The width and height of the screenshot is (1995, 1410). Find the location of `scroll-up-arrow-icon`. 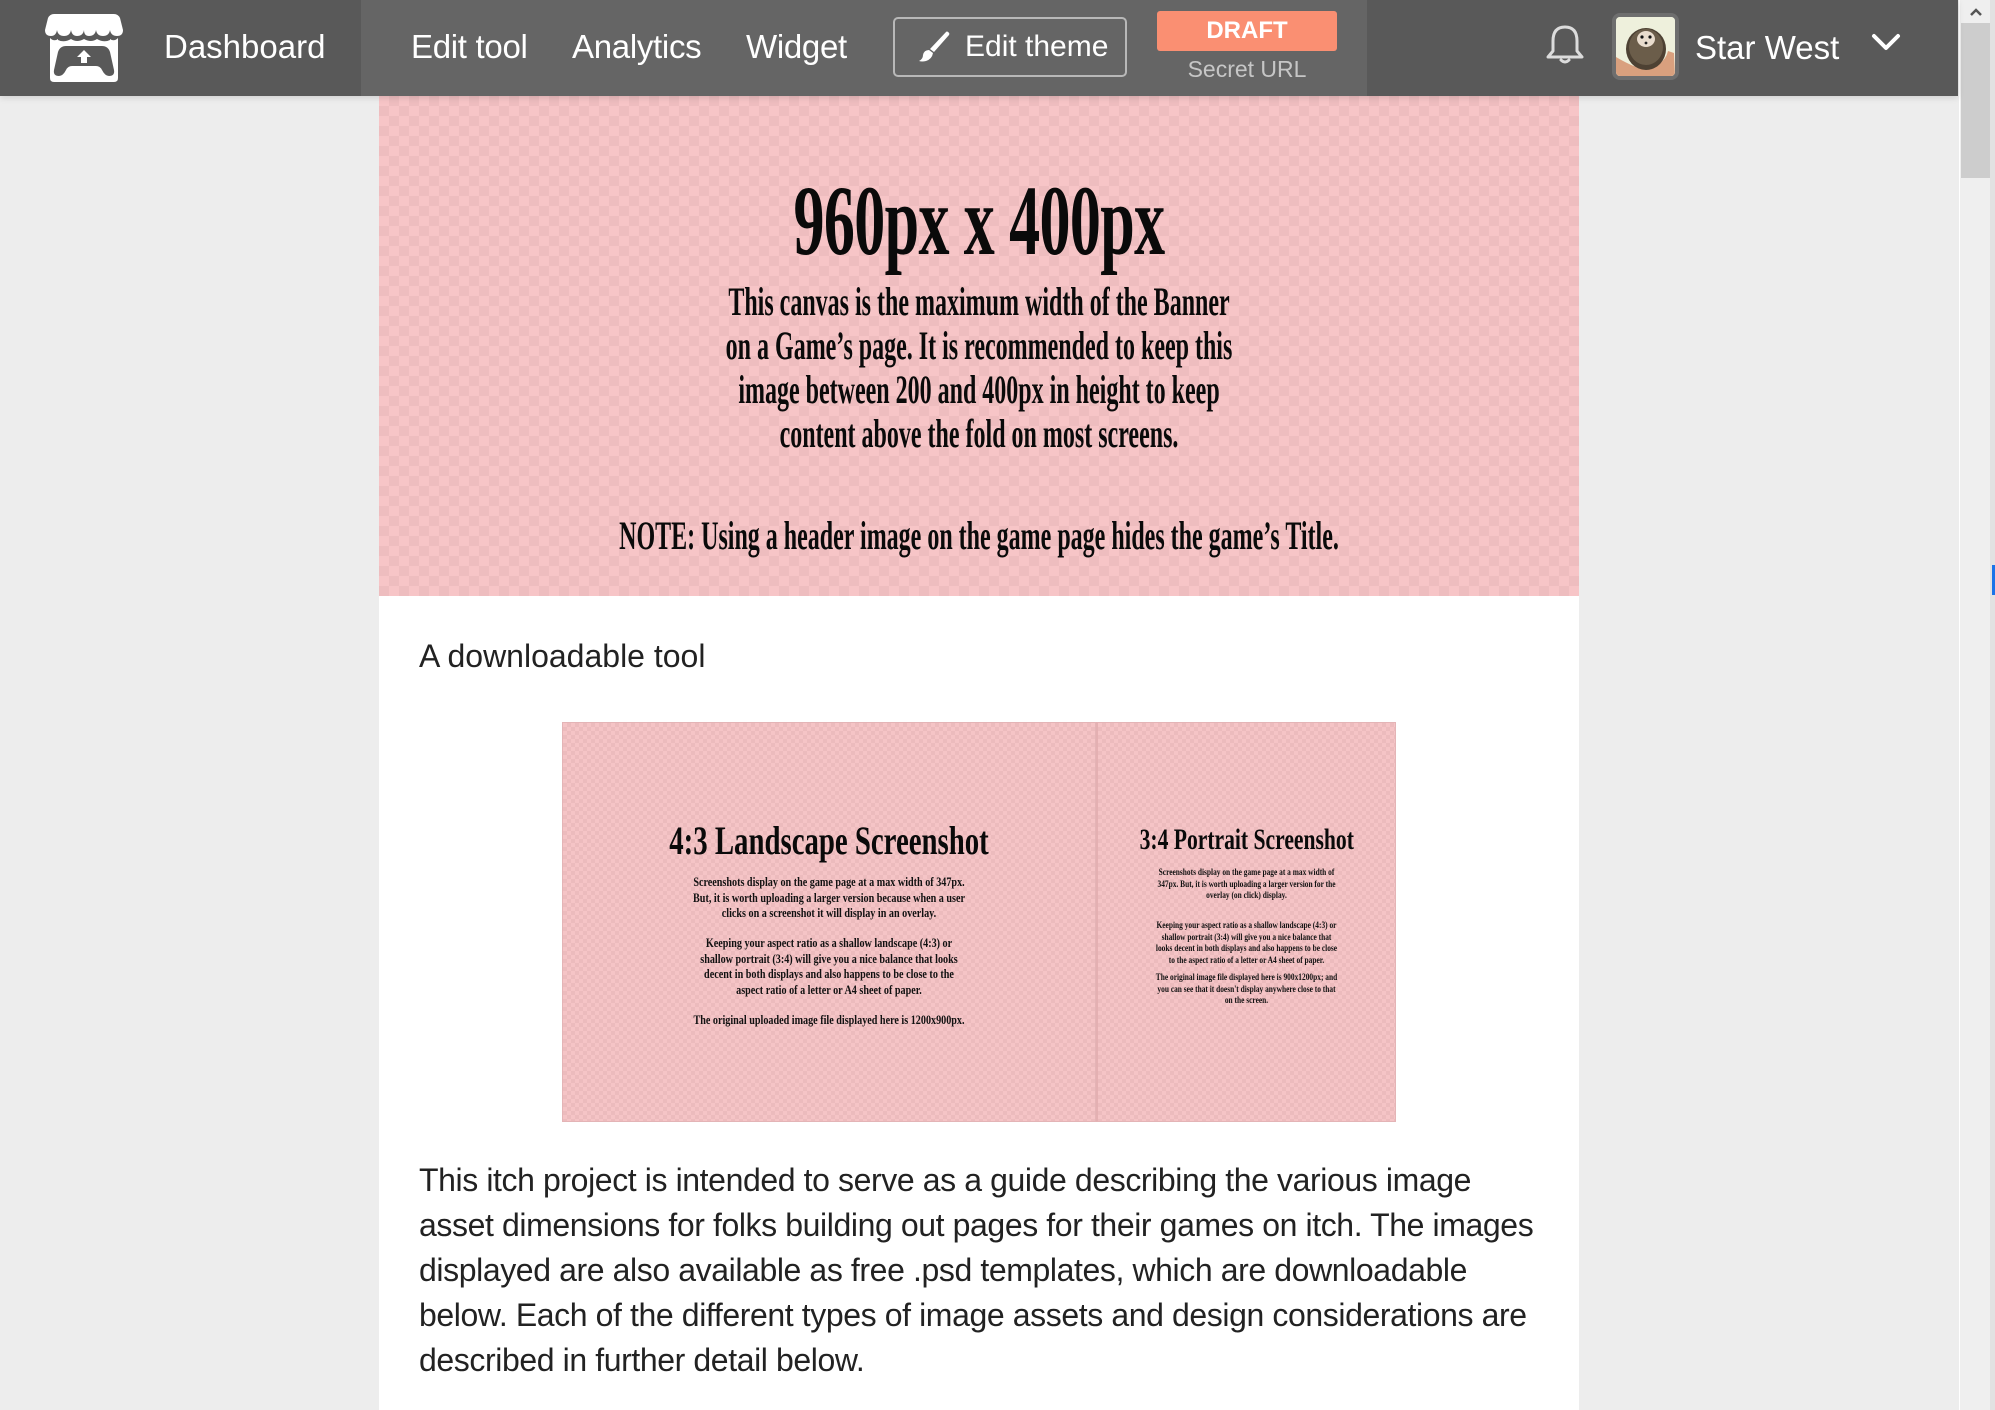

scroll-up-arrow-icon is located at coordinates (1975, 11).